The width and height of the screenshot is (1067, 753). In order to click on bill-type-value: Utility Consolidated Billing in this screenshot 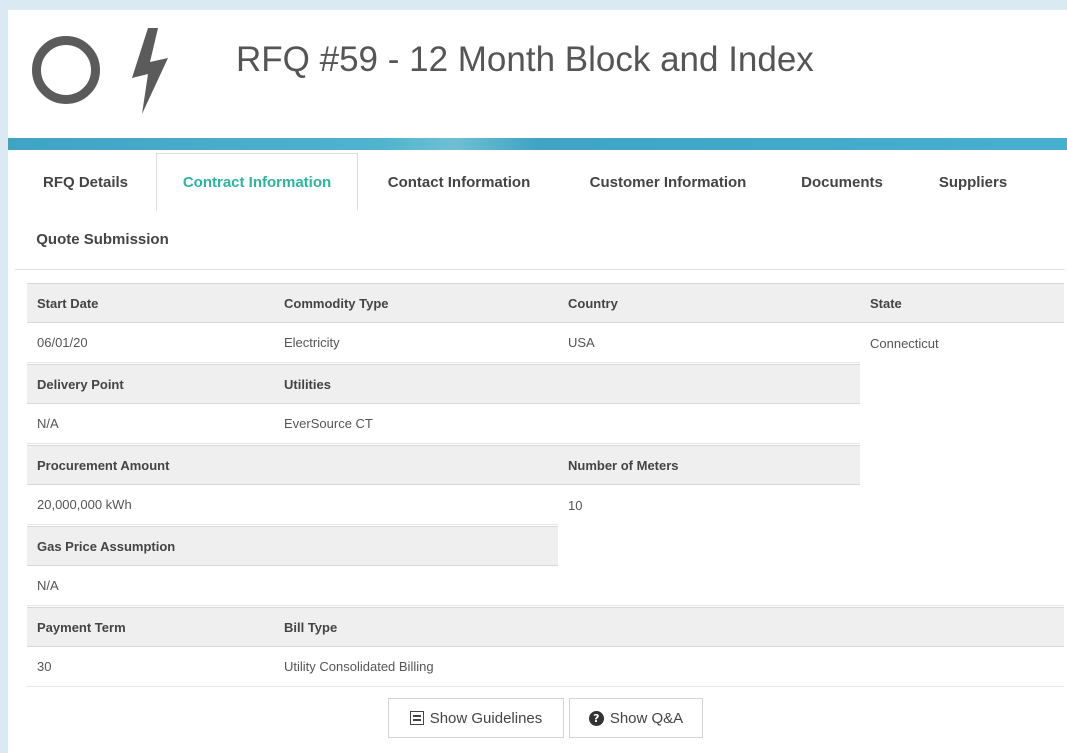, I will do `click(669, 667)`.